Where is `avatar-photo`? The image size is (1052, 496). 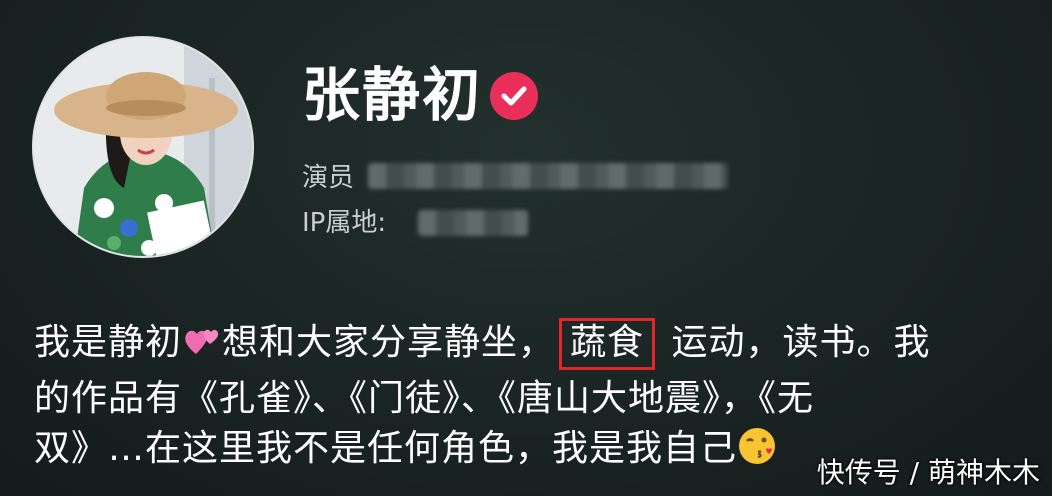
avatar-photo is located at coordinates (143, 147).